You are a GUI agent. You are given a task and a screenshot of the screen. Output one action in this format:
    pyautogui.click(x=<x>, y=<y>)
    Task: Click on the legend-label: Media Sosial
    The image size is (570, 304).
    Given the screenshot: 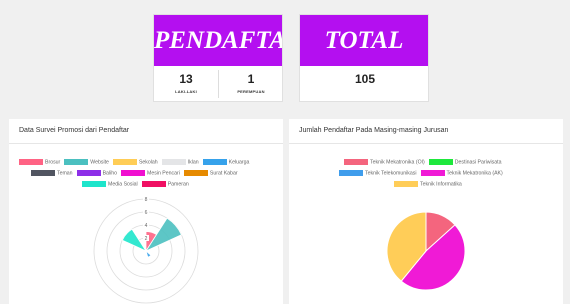 What is the action you would take?
    pyautogui.click(x=123, y=184)
    